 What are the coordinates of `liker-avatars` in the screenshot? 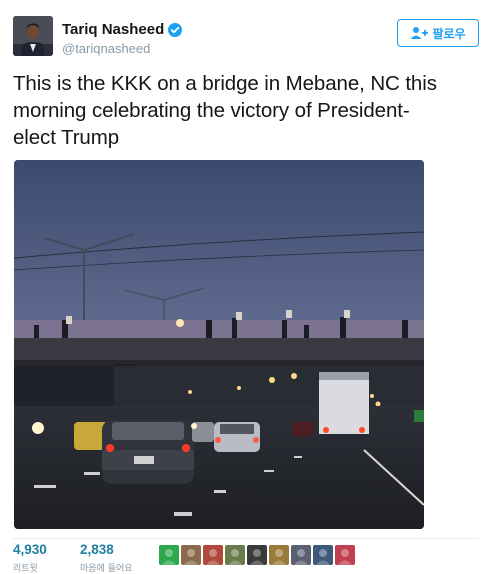 It's located at (257, 555).